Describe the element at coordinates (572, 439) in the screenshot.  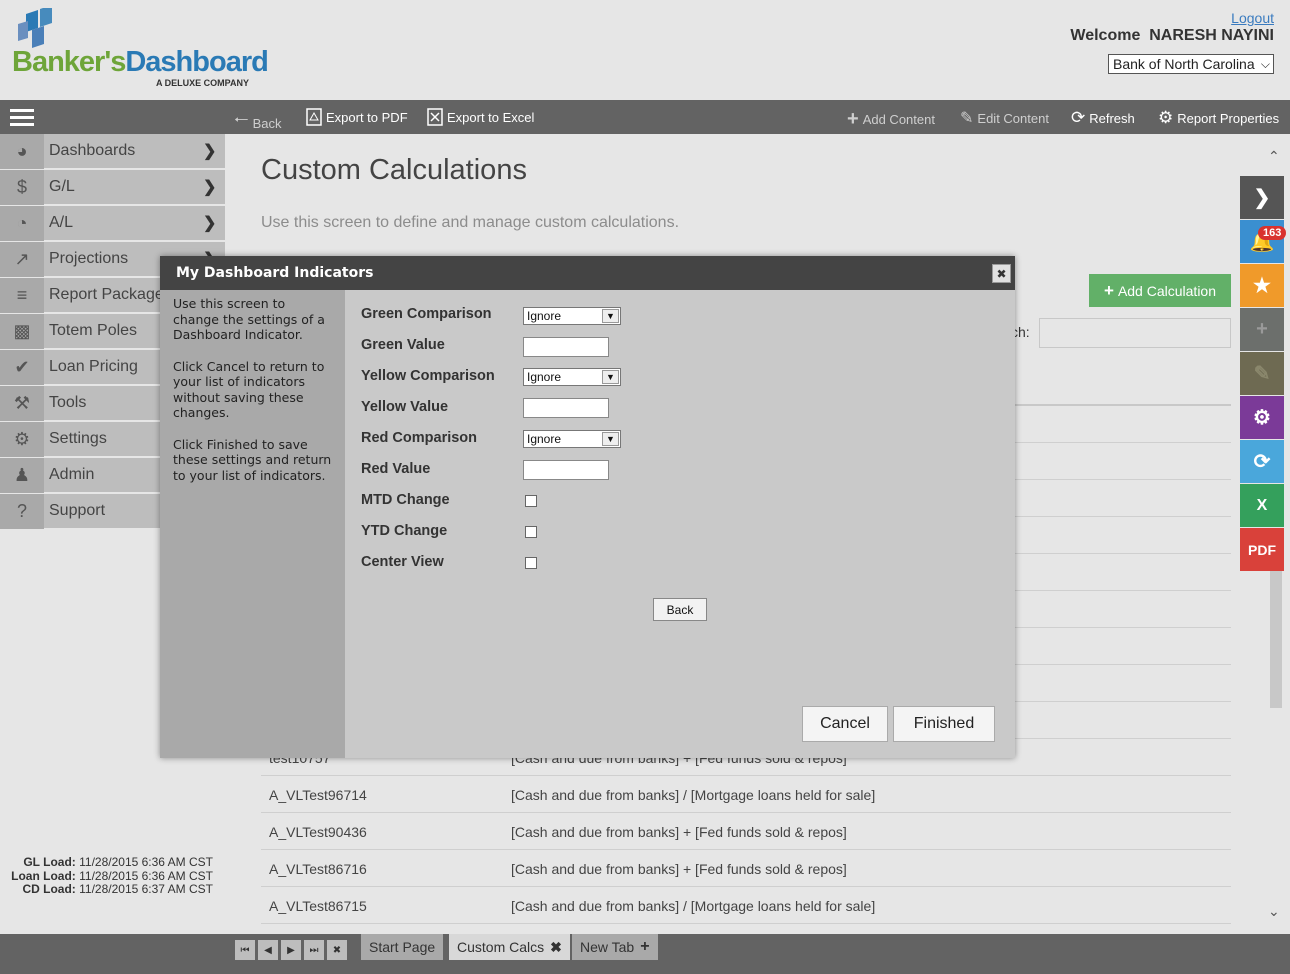
I see `red-comparison-select: Ignore ▼` at that location.